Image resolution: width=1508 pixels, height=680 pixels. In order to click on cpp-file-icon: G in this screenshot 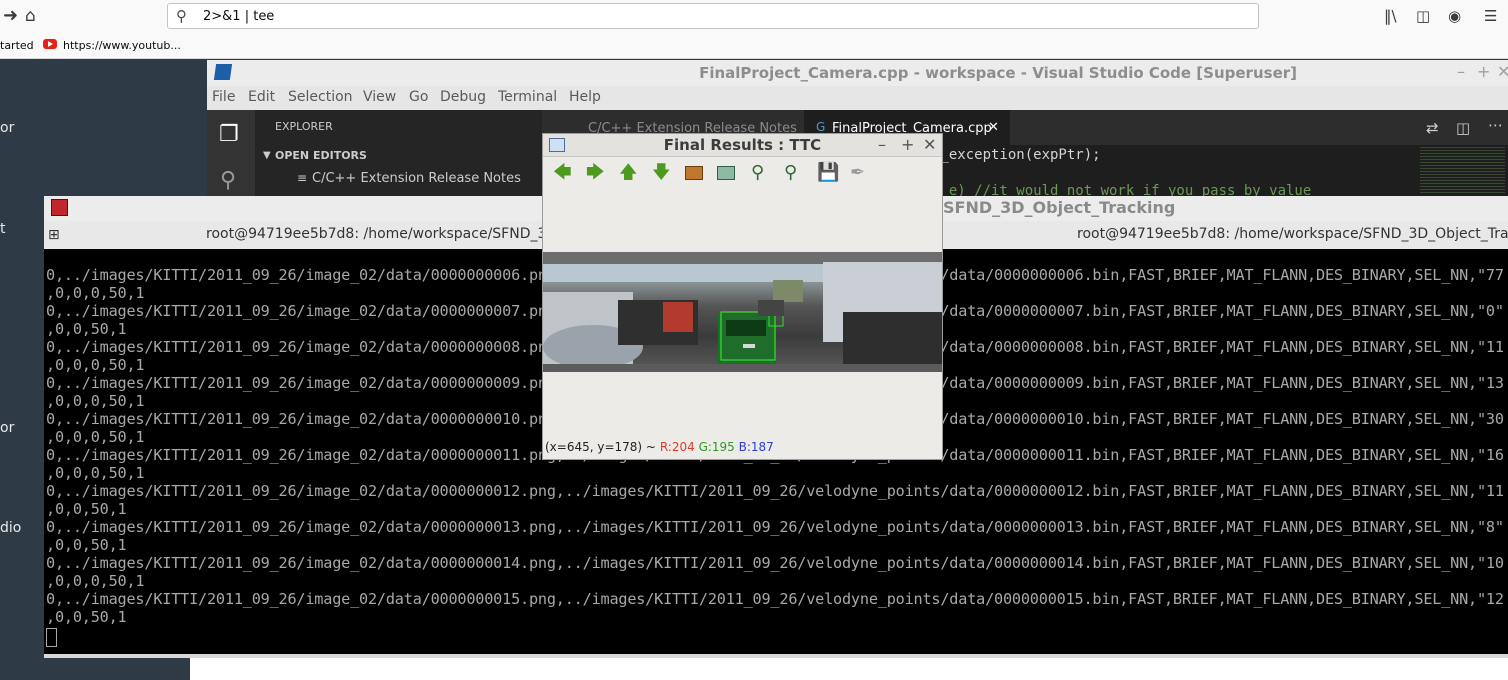, I will do `click(821, 127)`.